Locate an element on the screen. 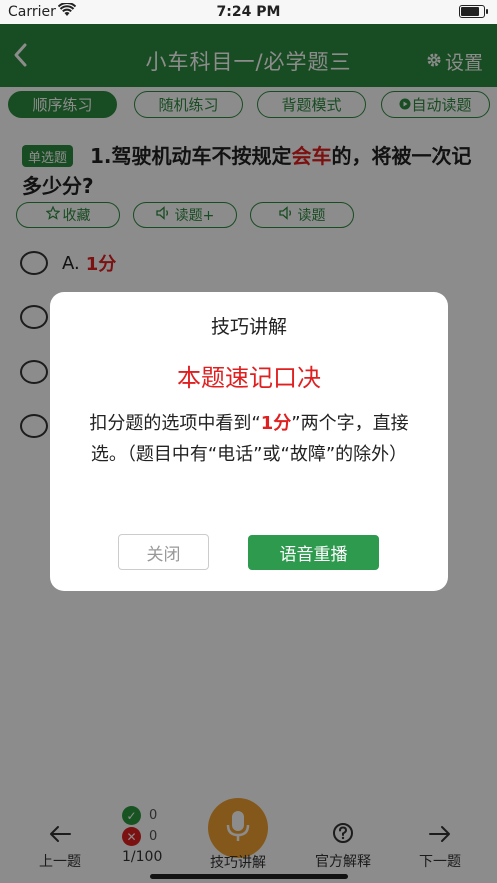  dialog-body-text: 扣分题的选项中看到“ is located at coordinates (175, 423).